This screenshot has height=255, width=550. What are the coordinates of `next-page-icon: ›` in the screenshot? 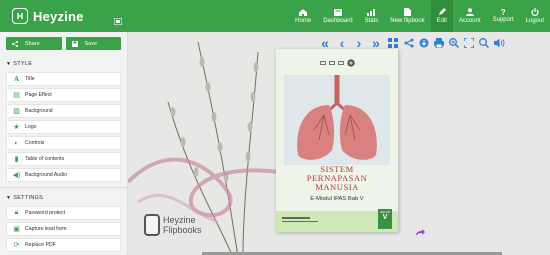 It's located at (359, 43).